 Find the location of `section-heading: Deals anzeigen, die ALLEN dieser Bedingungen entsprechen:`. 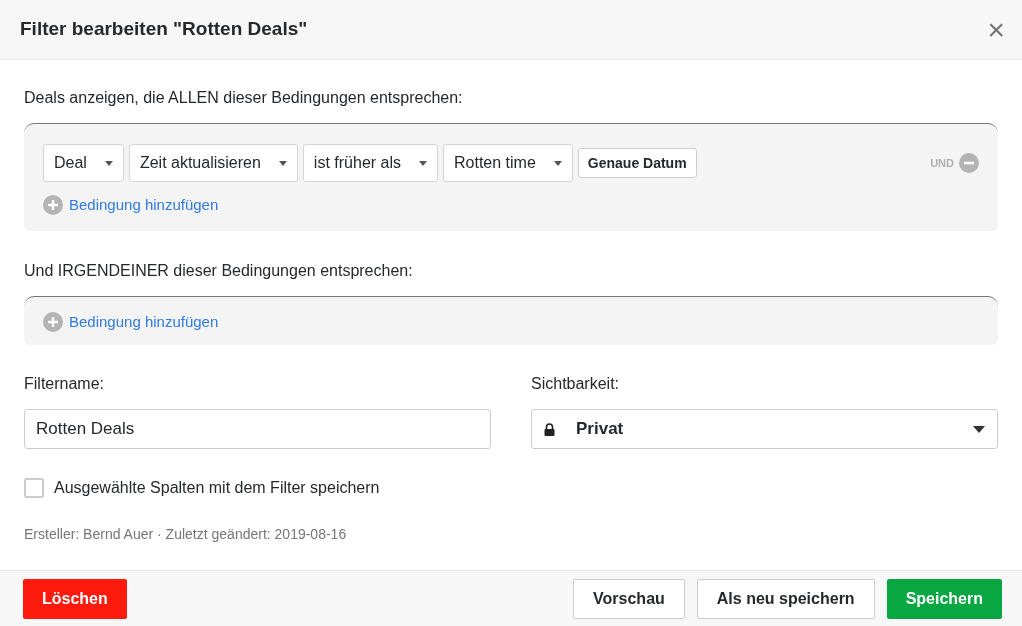

section-heading: Deals anzeigen, die ALLEN dieser Bedingungen entsprechen: is located at coordinates (244, 98).